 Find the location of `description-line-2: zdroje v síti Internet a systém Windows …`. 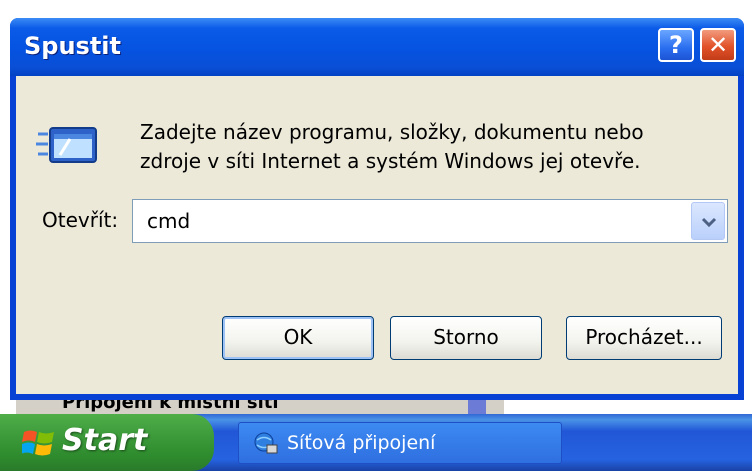

description-line-2: zdroje v síti Internet a systém Windows … is located at coordinates (390, 161).